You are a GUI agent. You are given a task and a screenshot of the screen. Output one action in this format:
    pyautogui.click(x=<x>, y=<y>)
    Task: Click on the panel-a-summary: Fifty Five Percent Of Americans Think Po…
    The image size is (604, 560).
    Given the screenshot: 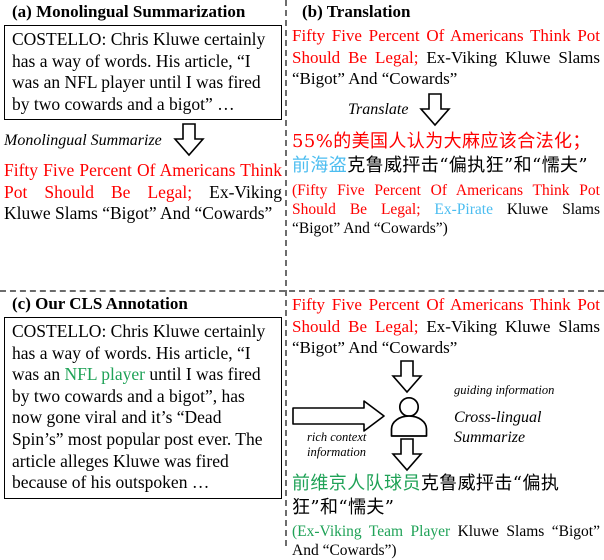 What is the action you would take?
    pyautogui.click(x=143, y=192)
    